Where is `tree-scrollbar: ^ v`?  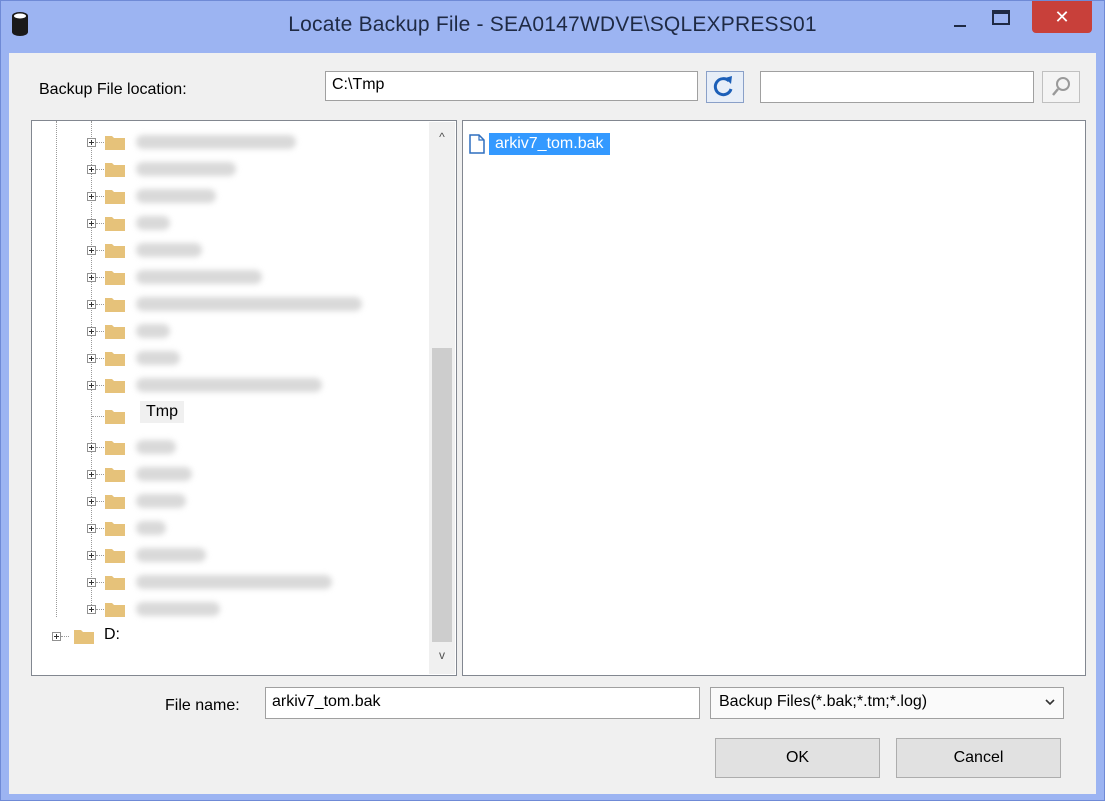 tree-scrollbar: ^ v is located at coordinates (442, 398).